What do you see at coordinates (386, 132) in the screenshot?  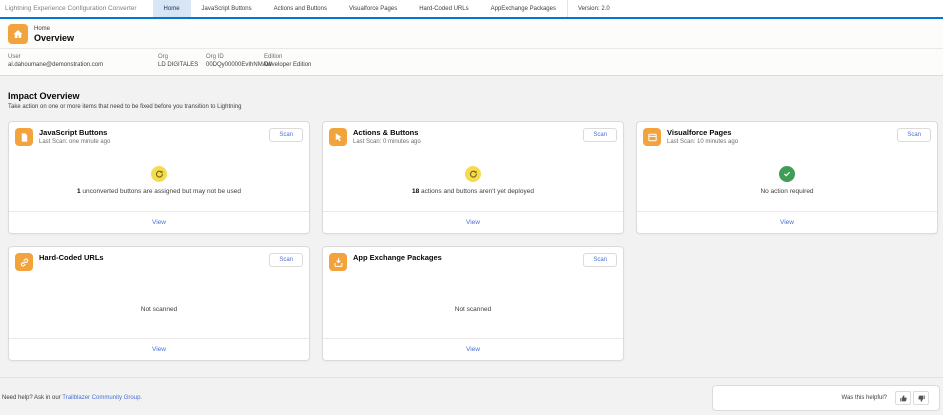 I see `card-title: Actions & Buttons` at bounding box center [386, 132].